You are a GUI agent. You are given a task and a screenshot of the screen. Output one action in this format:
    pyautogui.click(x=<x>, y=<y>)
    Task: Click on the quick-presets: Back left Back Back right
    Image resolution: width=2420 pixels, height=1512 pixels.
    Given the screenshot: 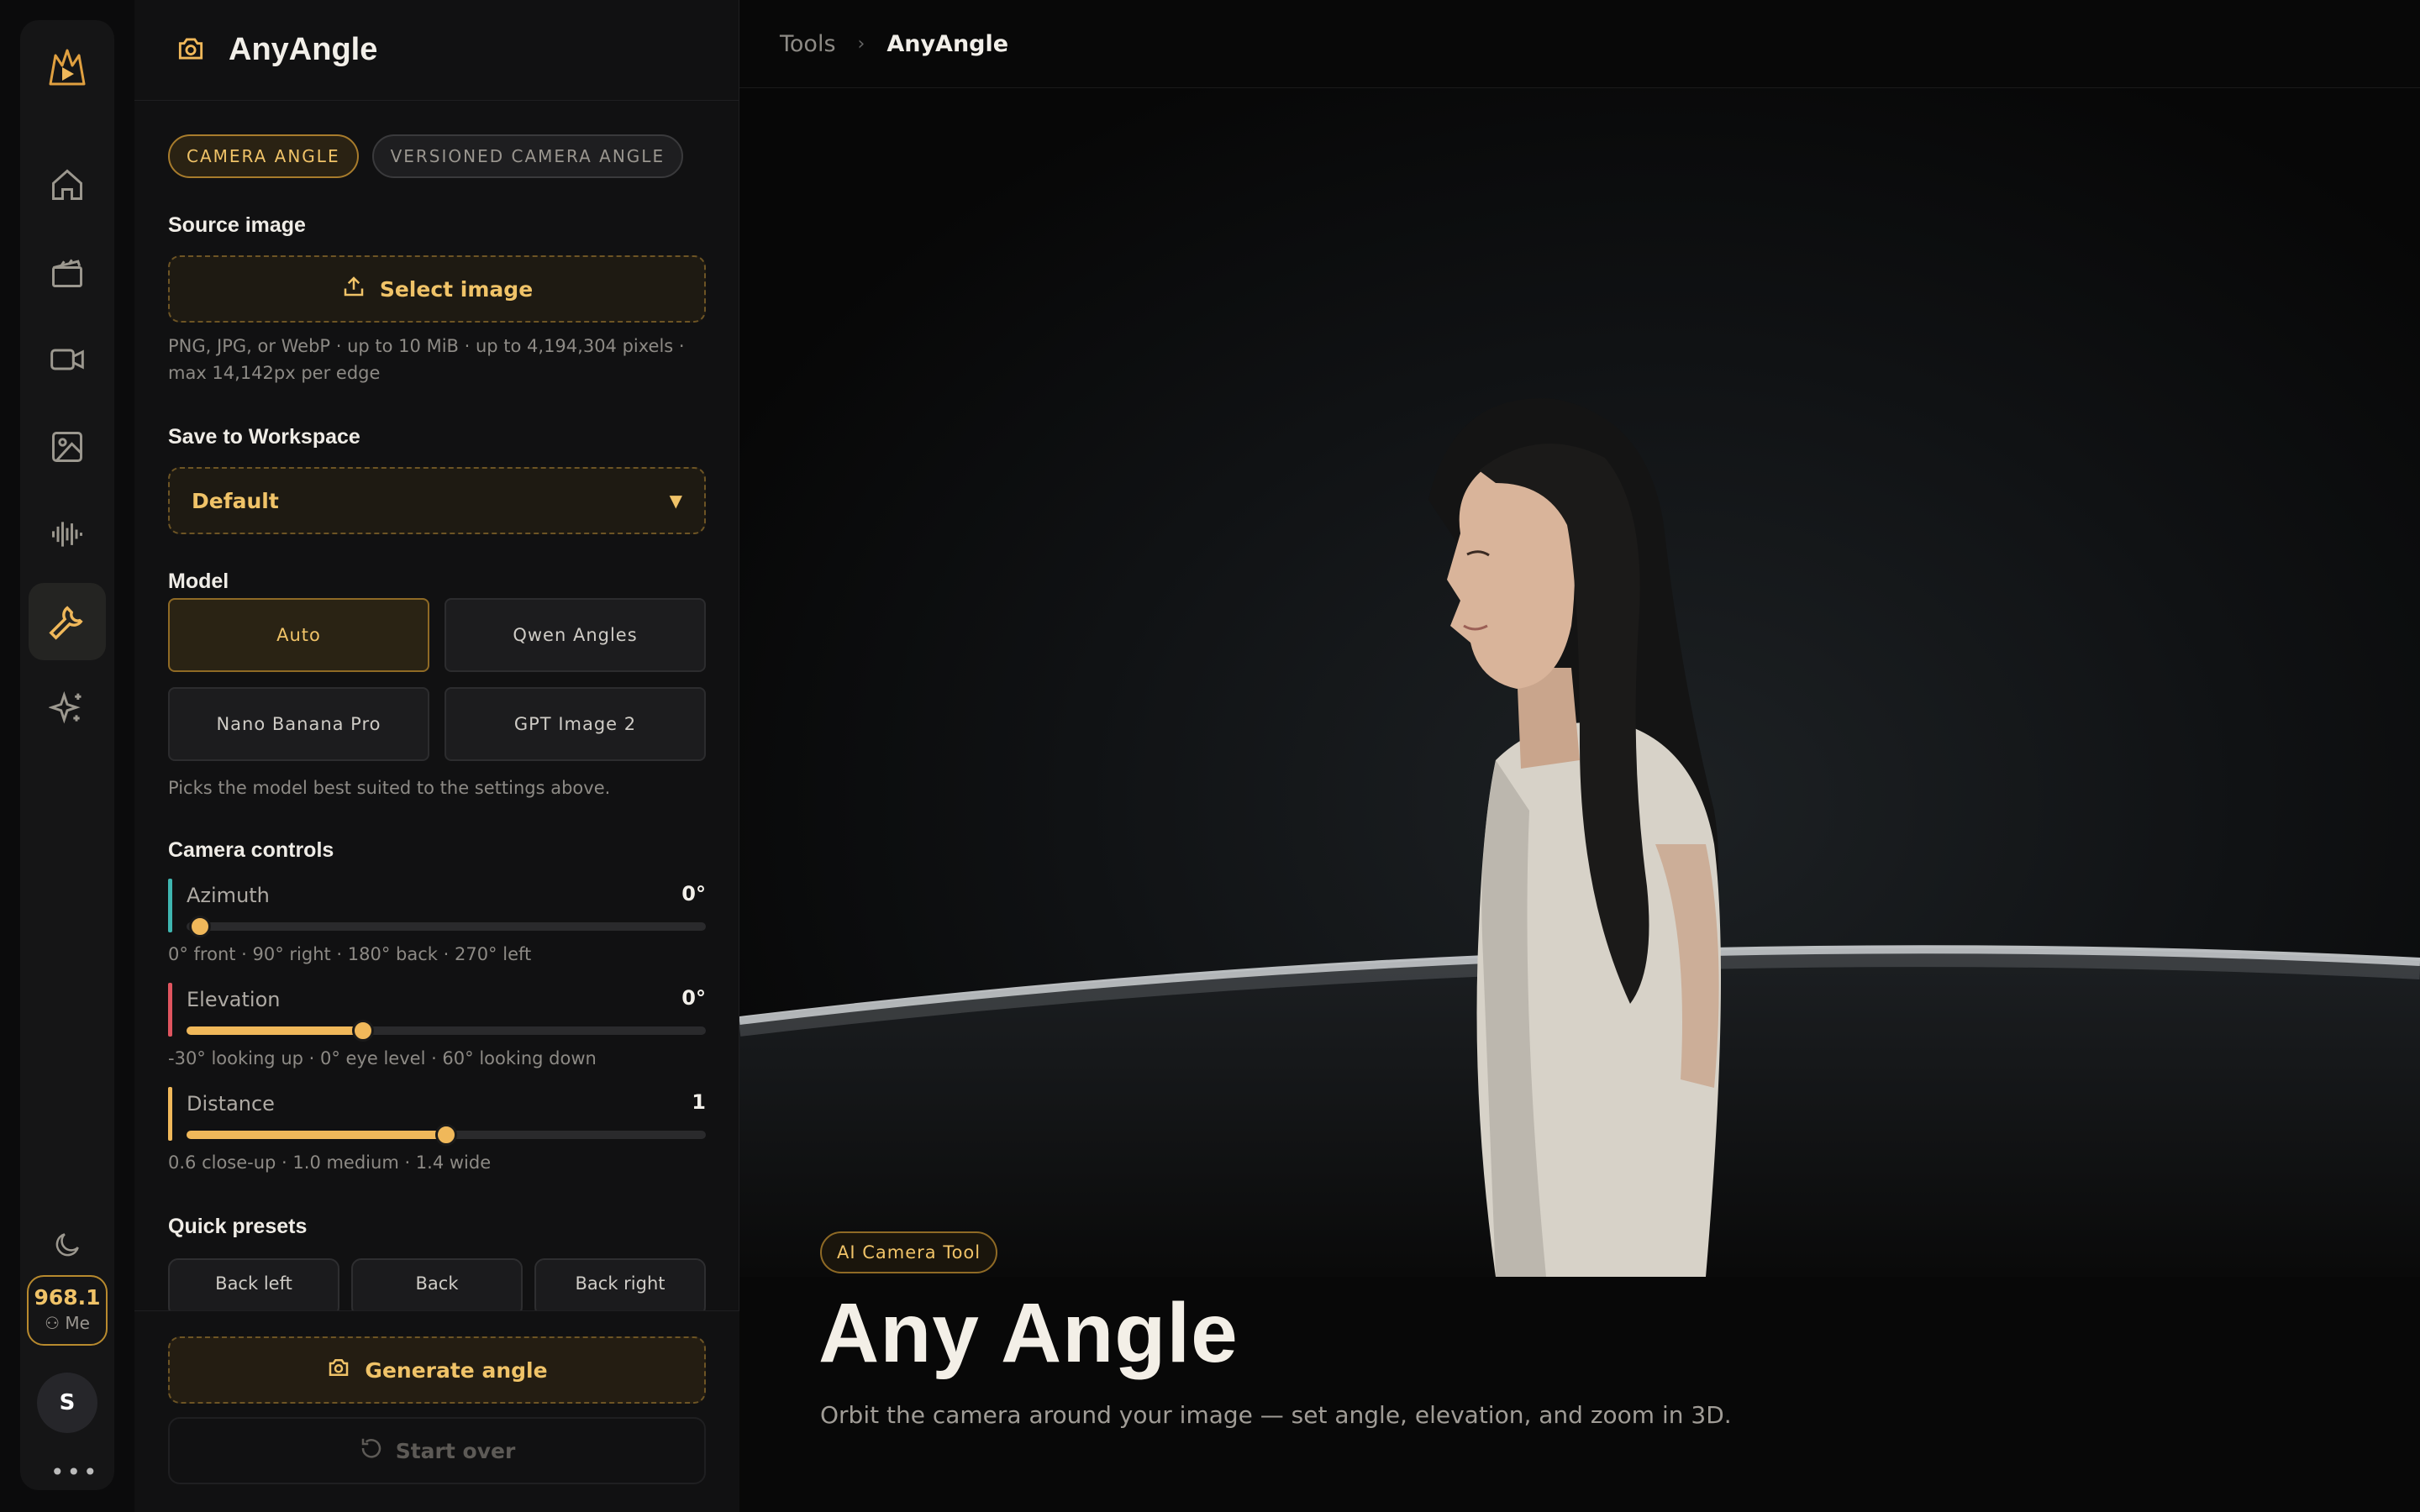 What is the action you would take?
    pyautogui.click(x=437, y=1284)
    